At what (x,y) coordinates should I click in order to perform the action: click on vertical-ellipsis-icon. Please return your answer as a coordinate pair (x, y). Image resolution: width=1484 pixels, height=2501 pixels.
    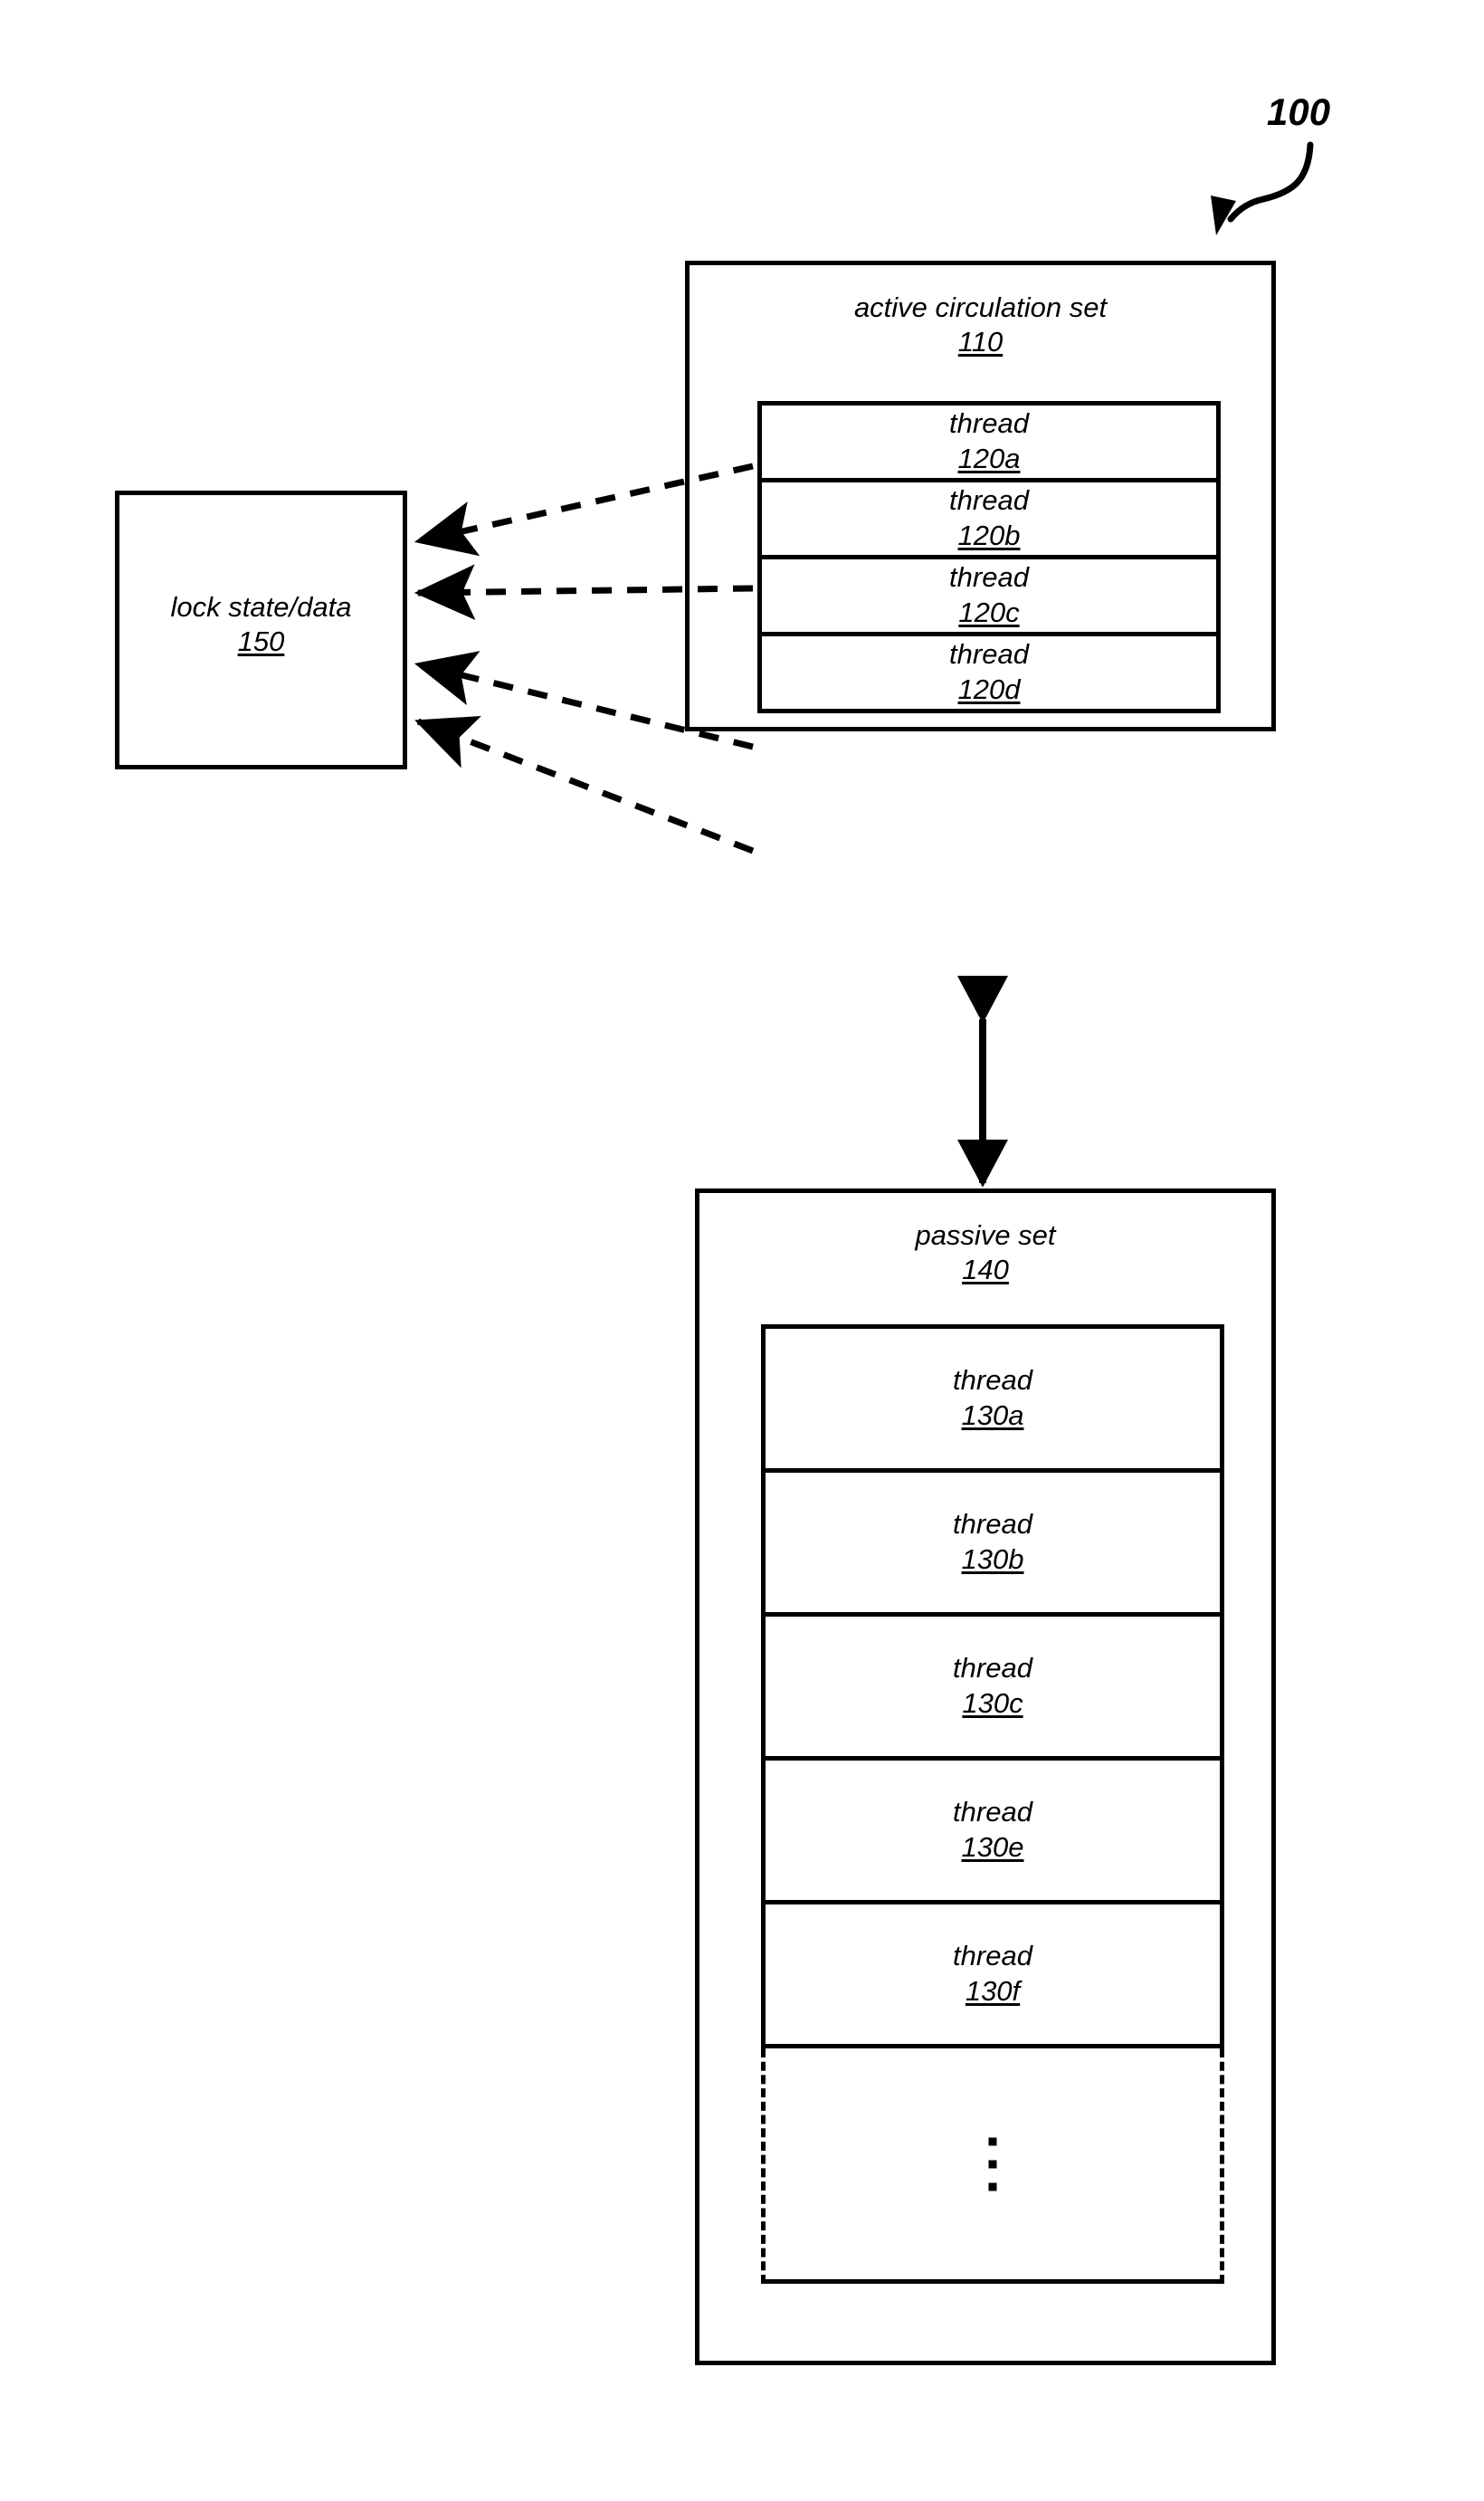
    Looking at the image, I should click on (992, 2164).